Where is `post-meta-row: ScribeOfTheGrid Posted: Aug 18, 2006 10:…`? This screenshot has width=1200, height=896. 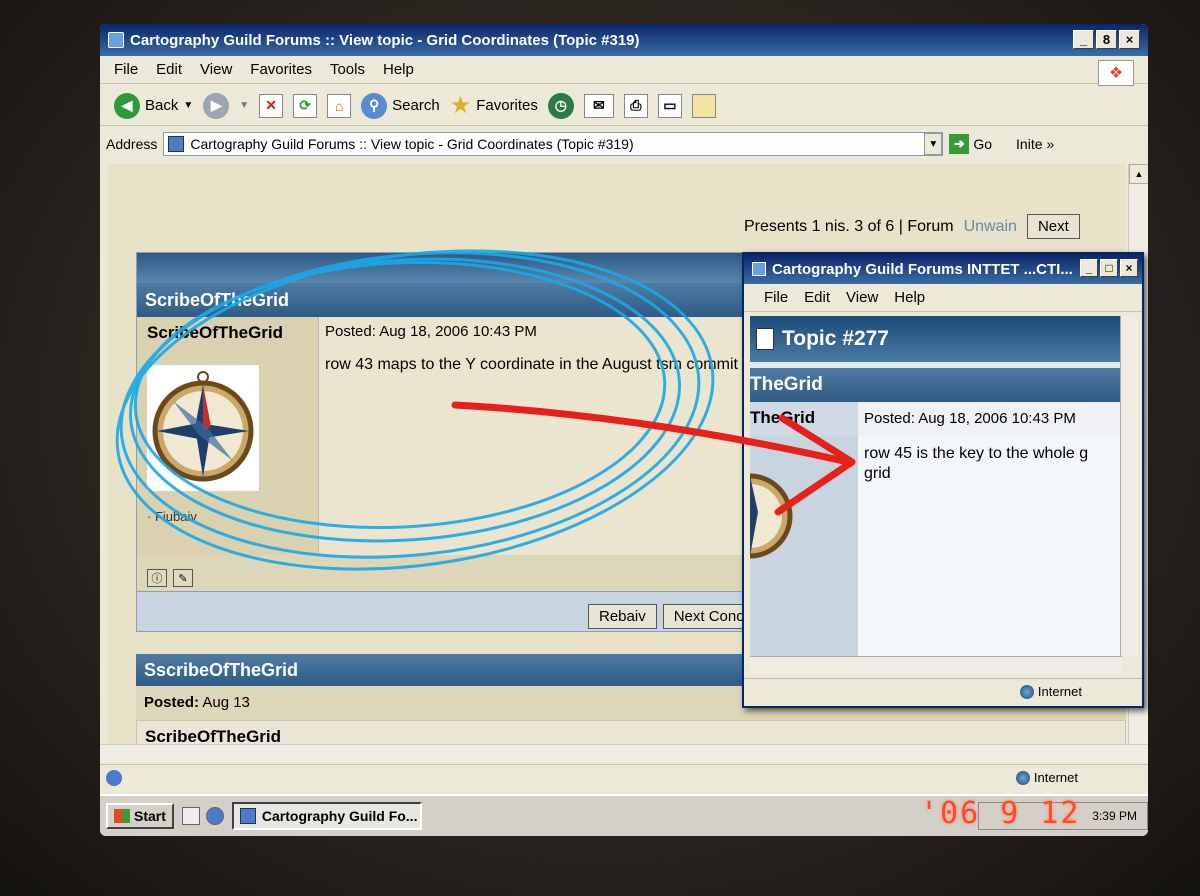 post-meta-row: ScribeOfTheGrid Posted: Aug 18, 2006 10:… is located at coordinates (446, 333).